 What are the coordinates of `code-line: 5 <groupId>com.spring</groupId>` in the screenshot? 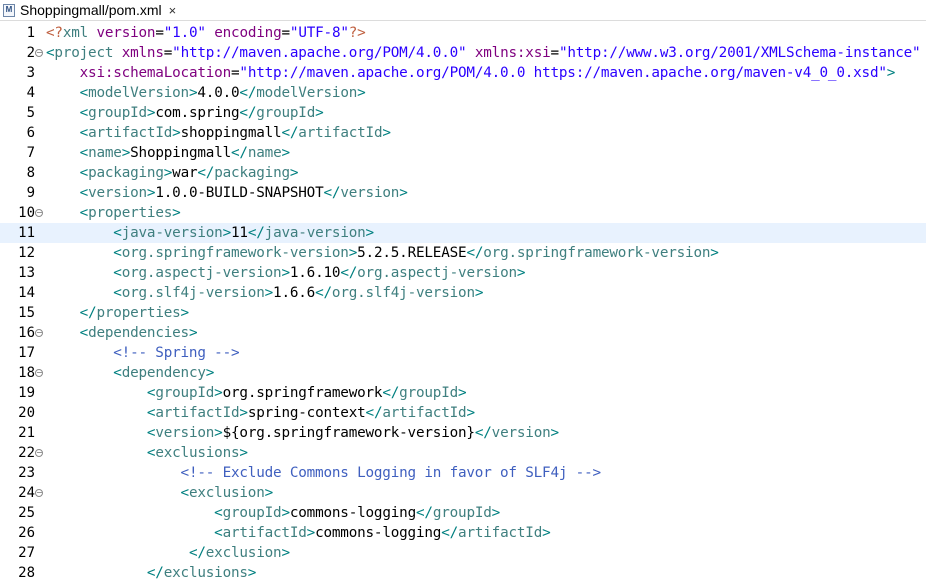 It's located at (463, 113).